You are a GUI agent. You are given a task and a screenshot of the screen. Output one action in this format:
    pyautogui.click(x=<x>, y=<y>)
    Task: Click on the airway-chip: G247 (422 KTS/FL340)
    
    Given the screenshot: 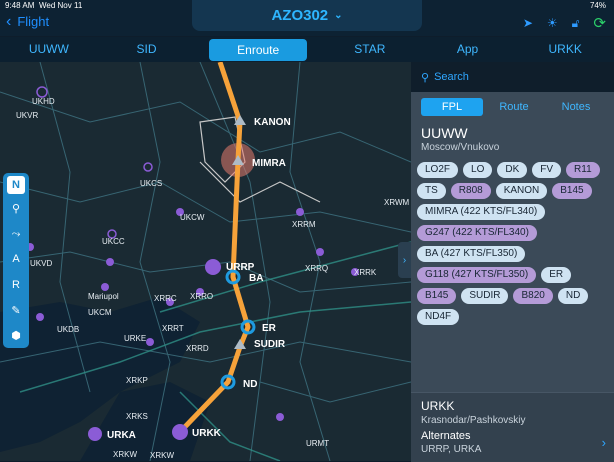 What is the action you would take?
    pyautogui.click(x=477, y=233)
    